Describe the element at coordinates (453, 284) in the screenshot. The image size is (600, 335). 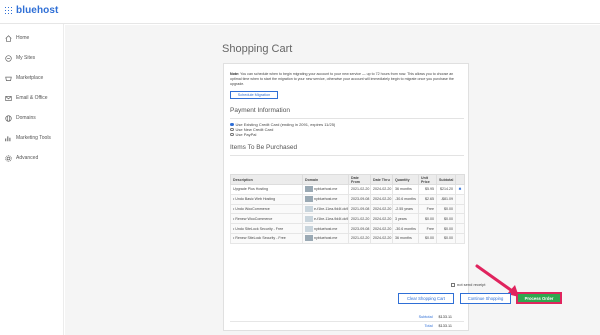
I see `no-receipt-checkbox` at that location.